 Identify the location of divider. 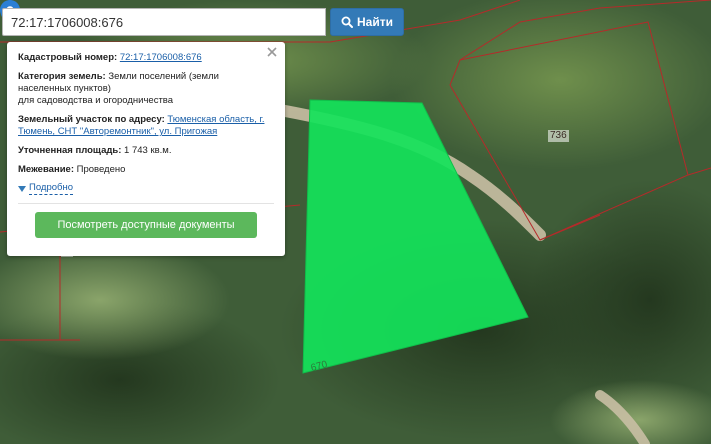
(146, 203).